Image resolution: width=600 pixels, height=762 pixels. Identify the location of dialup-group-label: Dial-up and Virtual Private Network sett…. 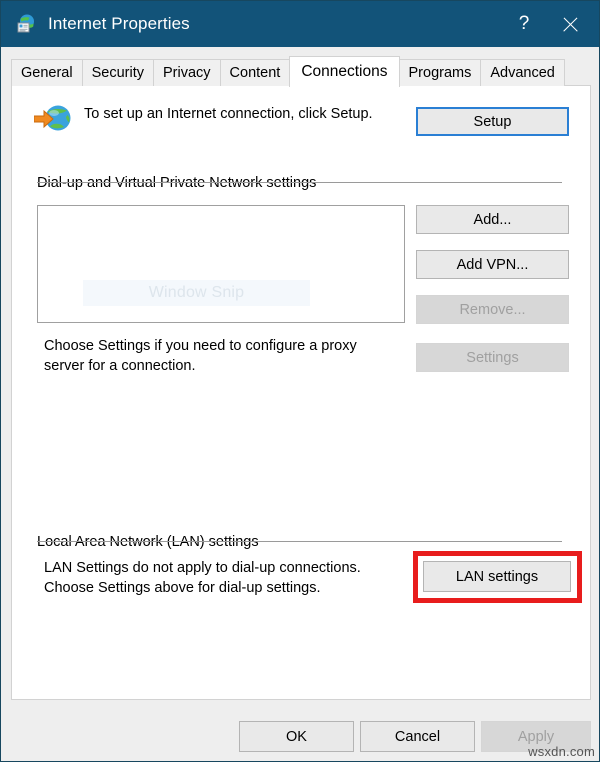
(181, 183).